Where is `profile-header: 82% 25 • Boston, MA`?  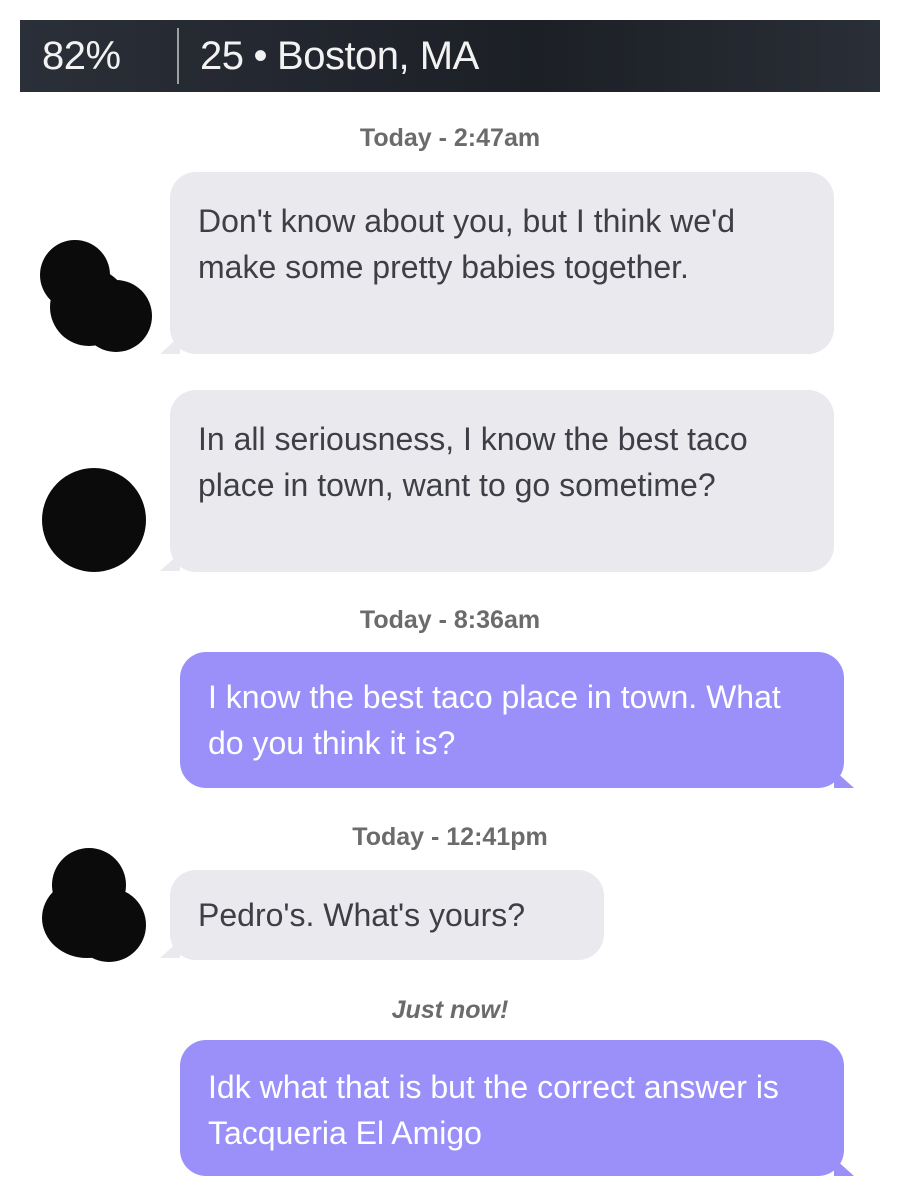 profile-header: 82% 25 • Boston, MA is located at coordinates (450, 56).